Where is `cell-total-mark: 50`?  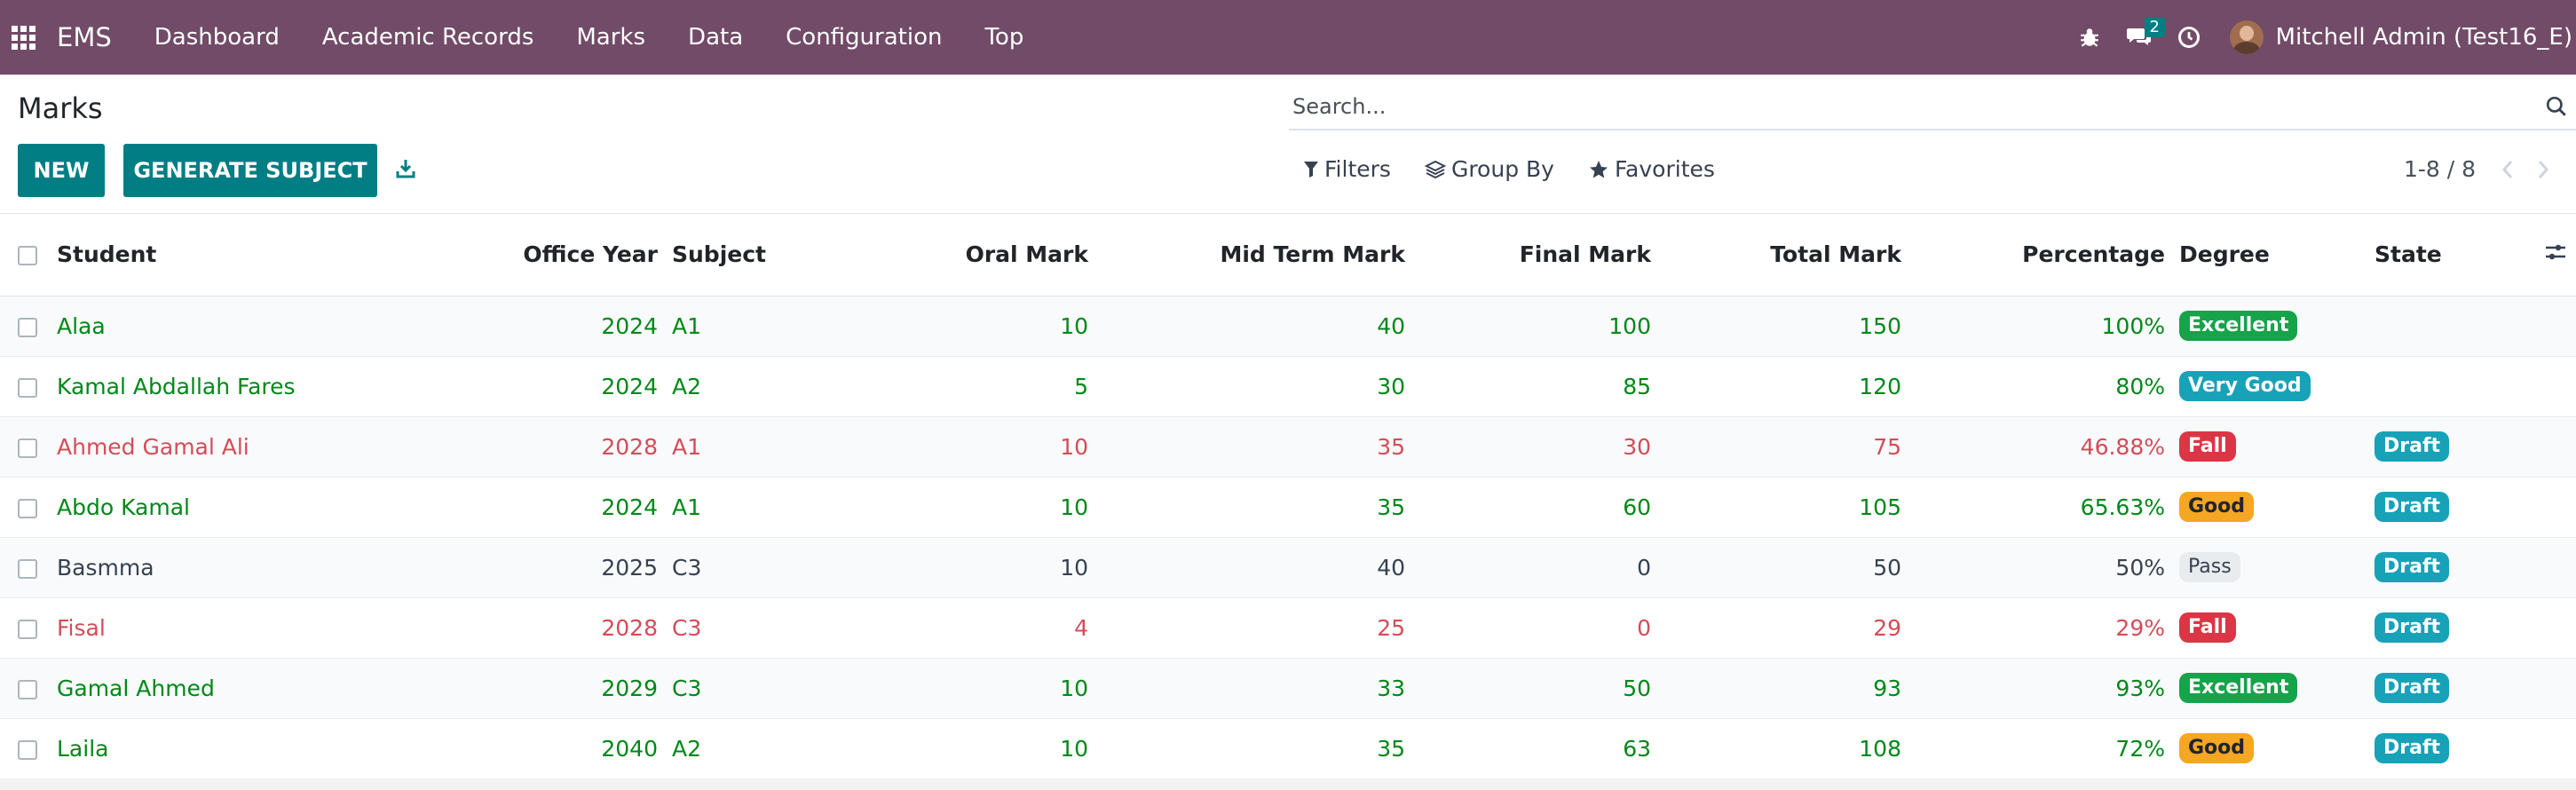
cell-total-mark: 50 is located at coordinates (1776, 567).